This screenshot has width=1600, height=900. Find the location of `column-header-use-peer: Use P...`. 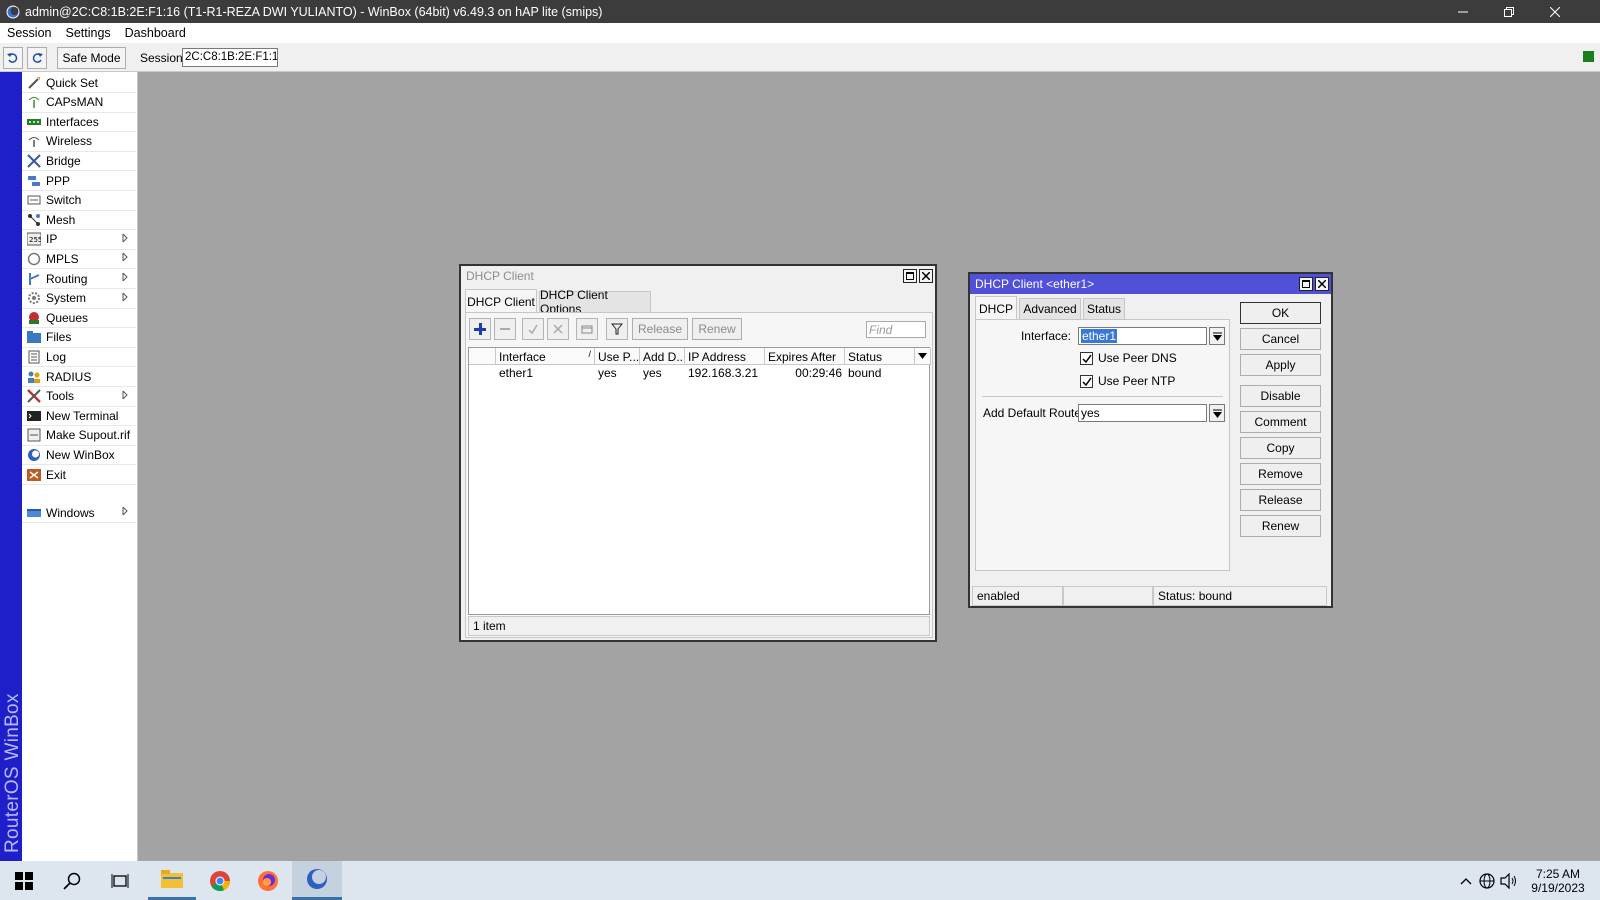

column-header-use-peer: Use P... is located at coordinates (617, 356).